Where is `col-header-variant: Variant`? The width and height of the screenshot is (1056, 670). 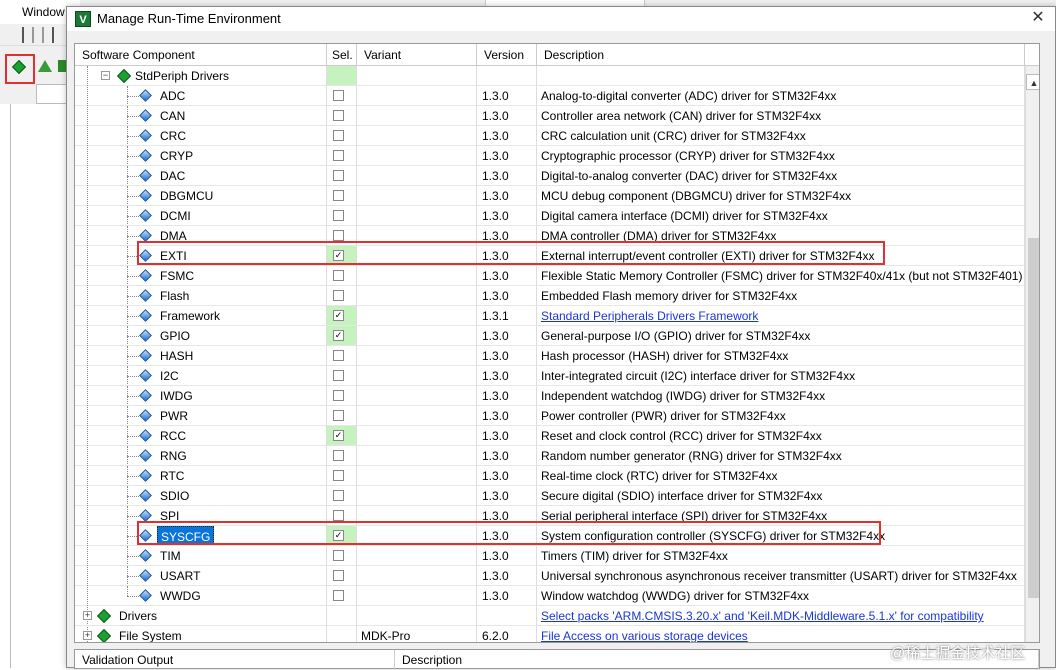
col-header-variant: Variant is located at coordinates (417, 55).